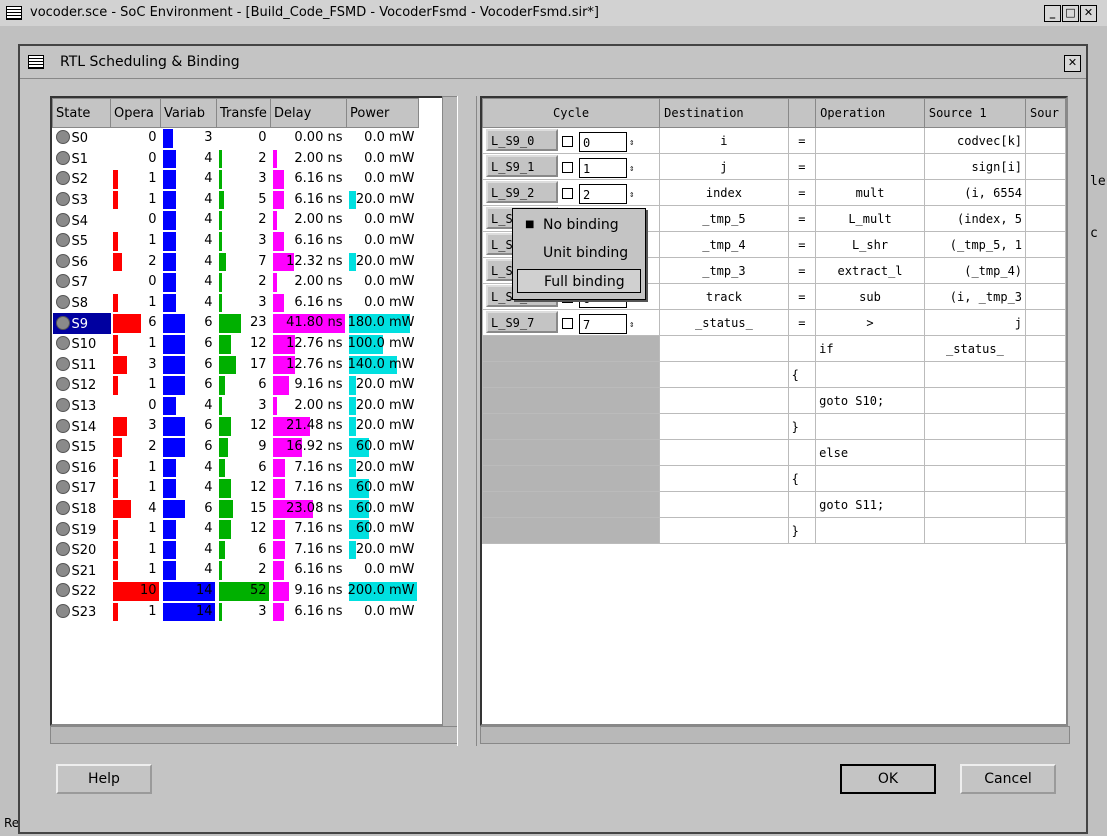  What do you see at coordinates (236, 344) in the screenshot?
I see `state-row: S10 1 6 12 12.76 ns 100.0 mW` at bounding box center [236, 344].